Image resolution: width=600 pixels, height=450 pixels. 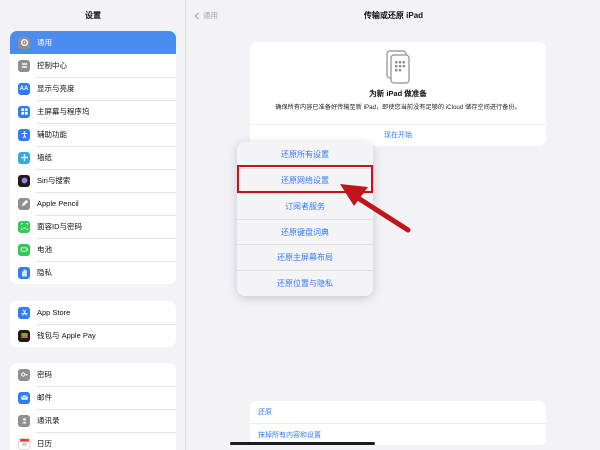 I want to click on sidebar-item-label: 面容ID与密码, so click(x=59, y=226).